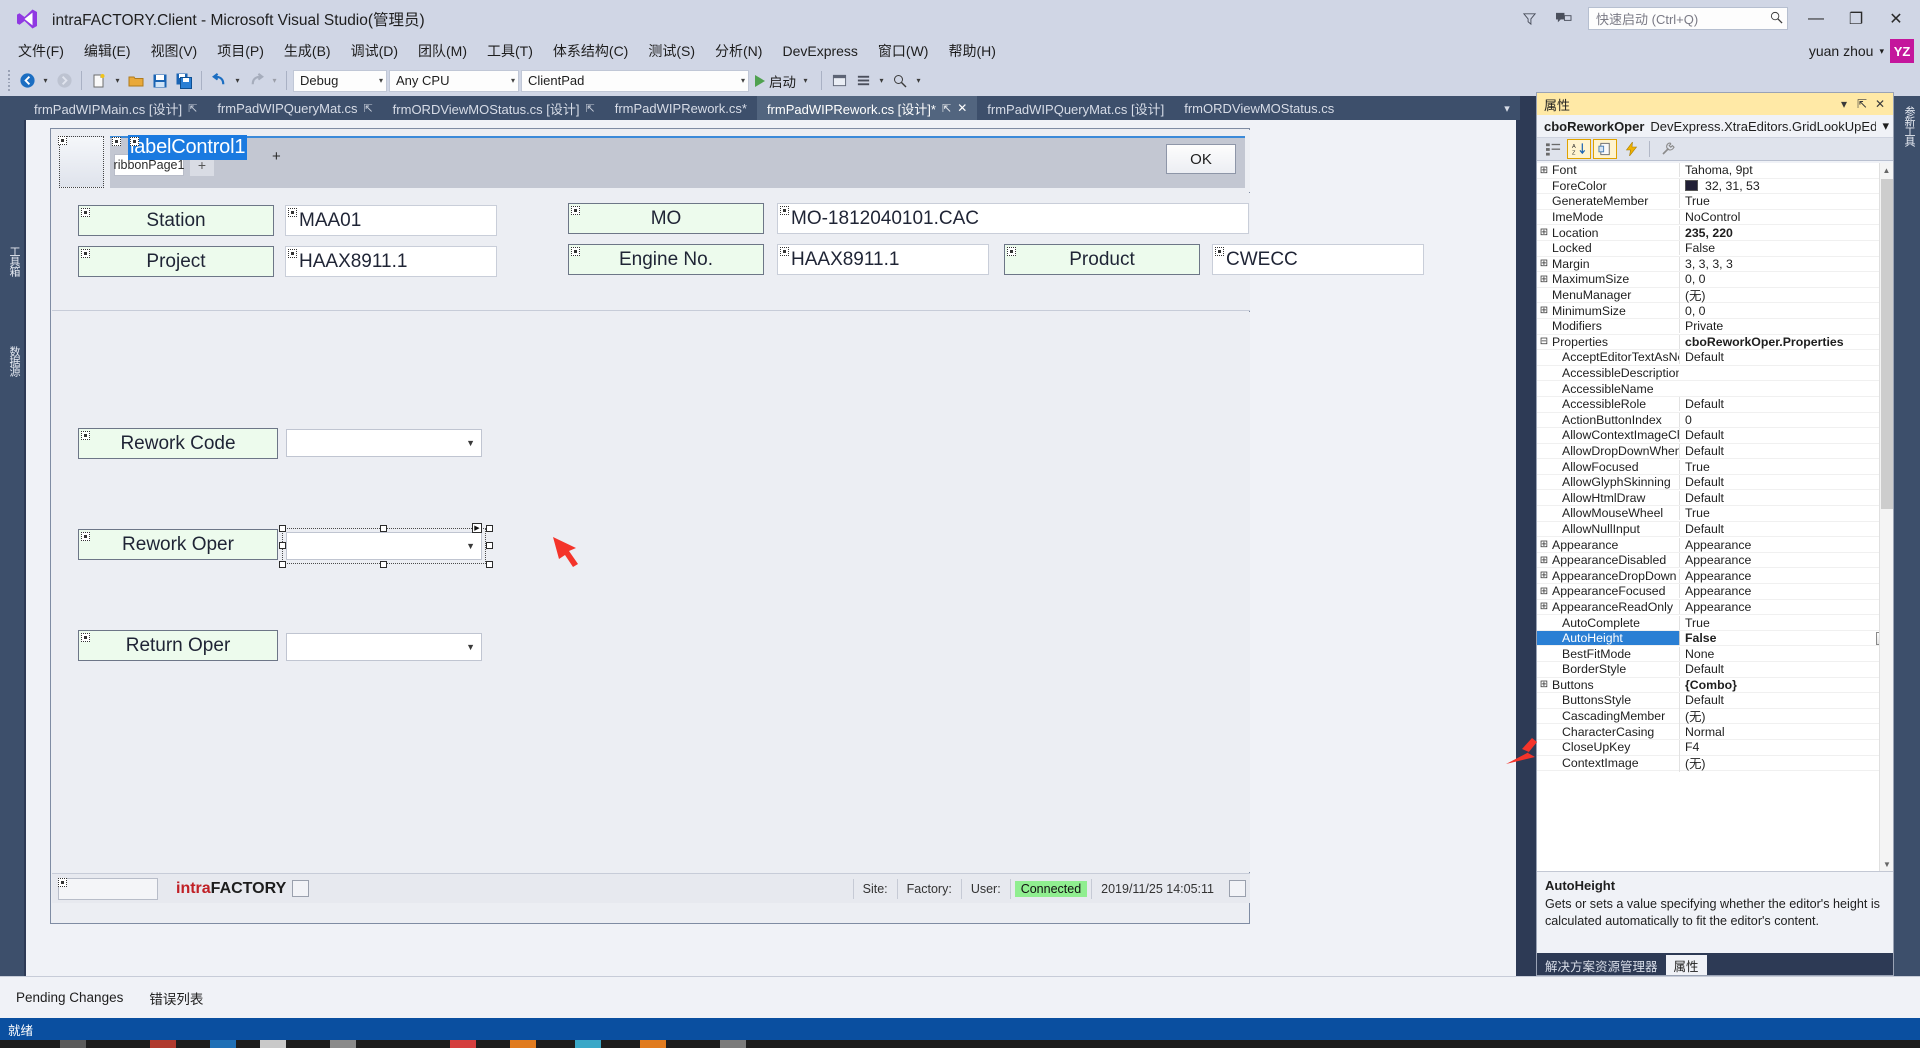 The image size is (1920, 1048). I want to click on property-row: ⊞ Buttons {Combo}, so click(1715, 685).